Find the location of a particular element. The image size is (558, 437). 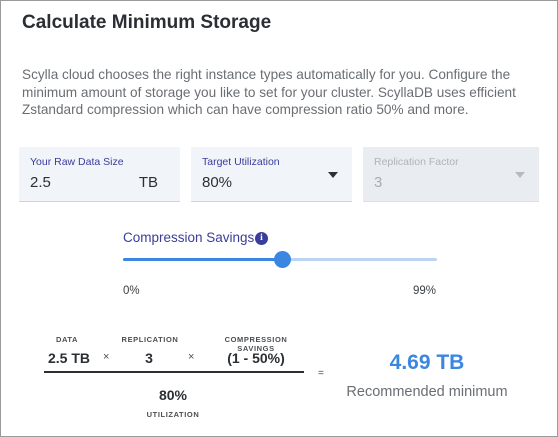

formula-utilization-caption: UTILIZATION is located at coordinates (173, 414).